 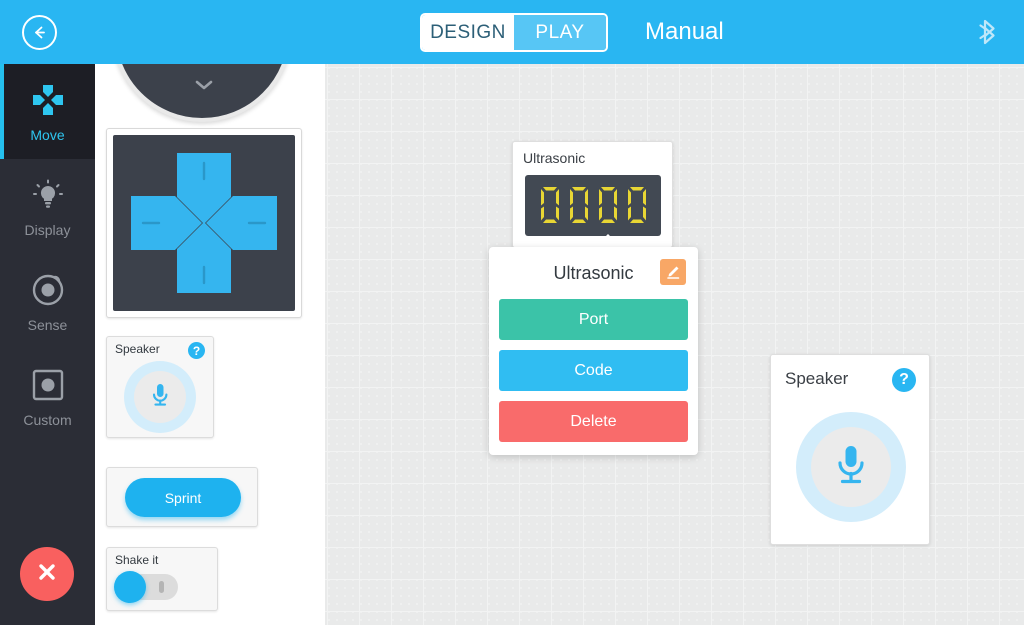 I want to click on palette-item-joystick, so click(x=202, y=93).